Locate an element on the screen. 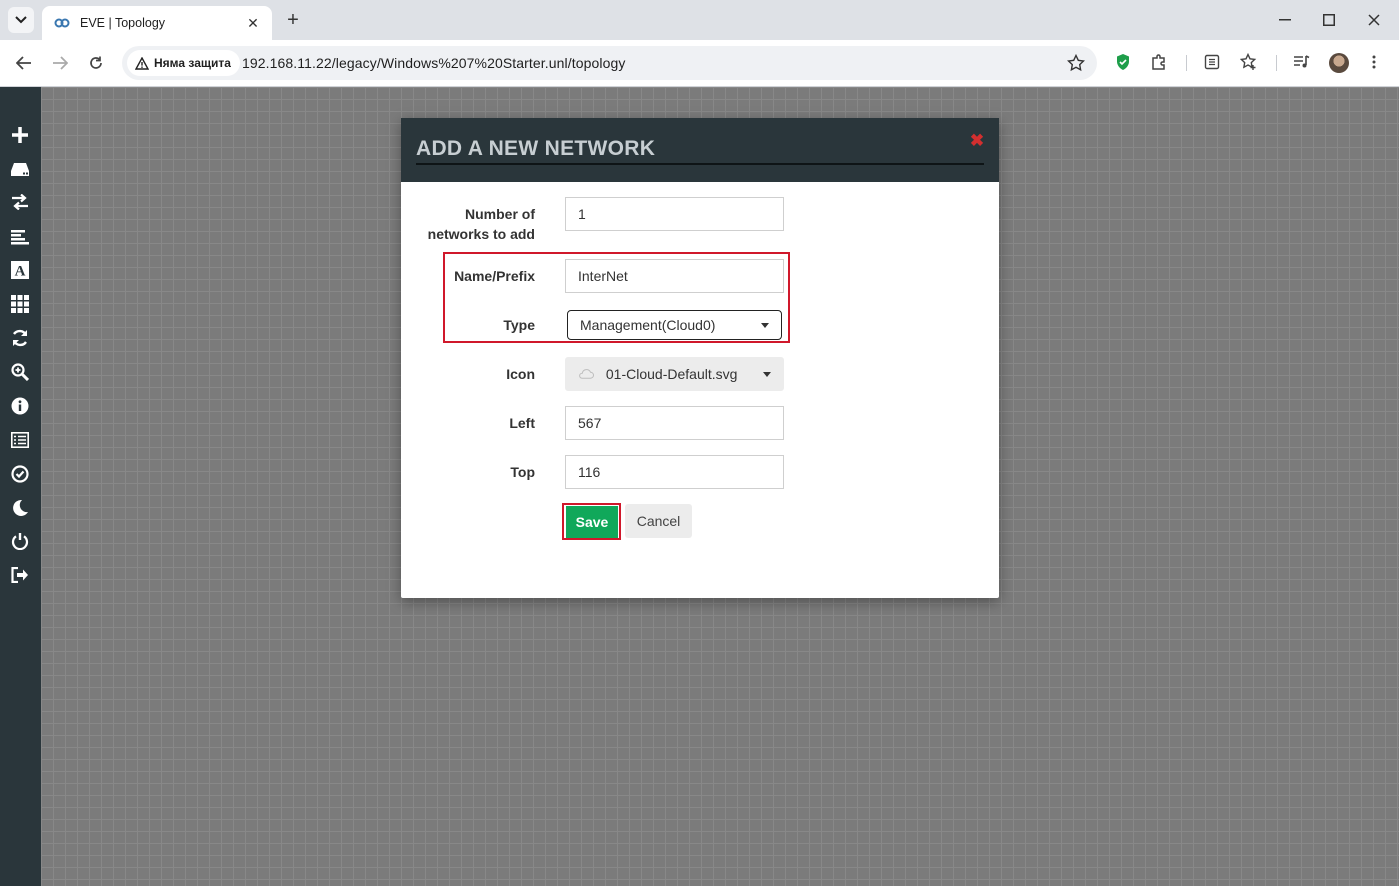  power-icon is located at coordinates (20, 541).